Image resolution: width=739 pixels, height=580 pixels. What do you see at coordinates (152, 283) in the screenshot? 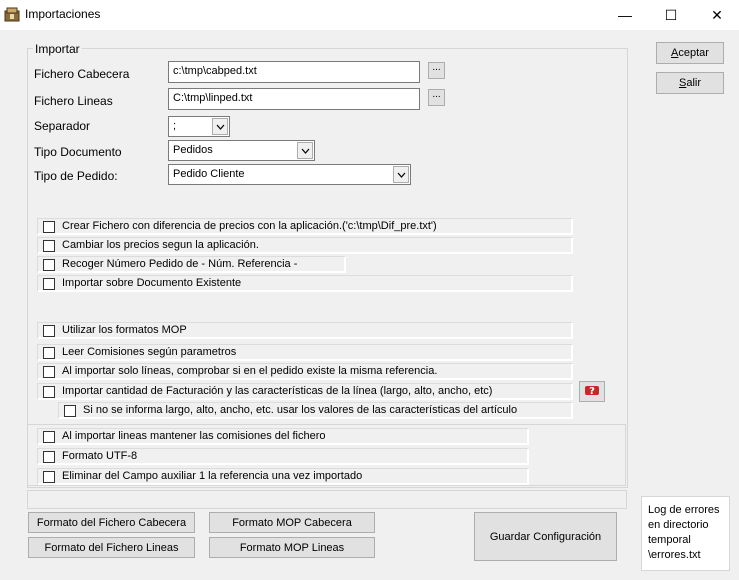
I see `option-label: Importar sobre Documento Existente` at bounding box center [152, 283].